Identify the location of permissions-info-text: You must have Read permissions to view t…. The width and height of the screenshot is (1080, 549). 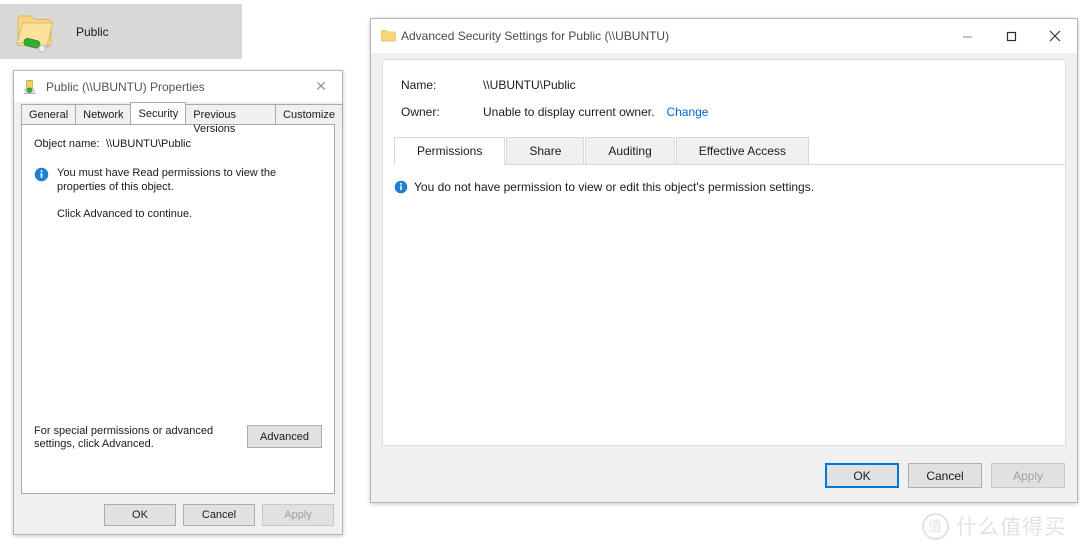
(167, 180).